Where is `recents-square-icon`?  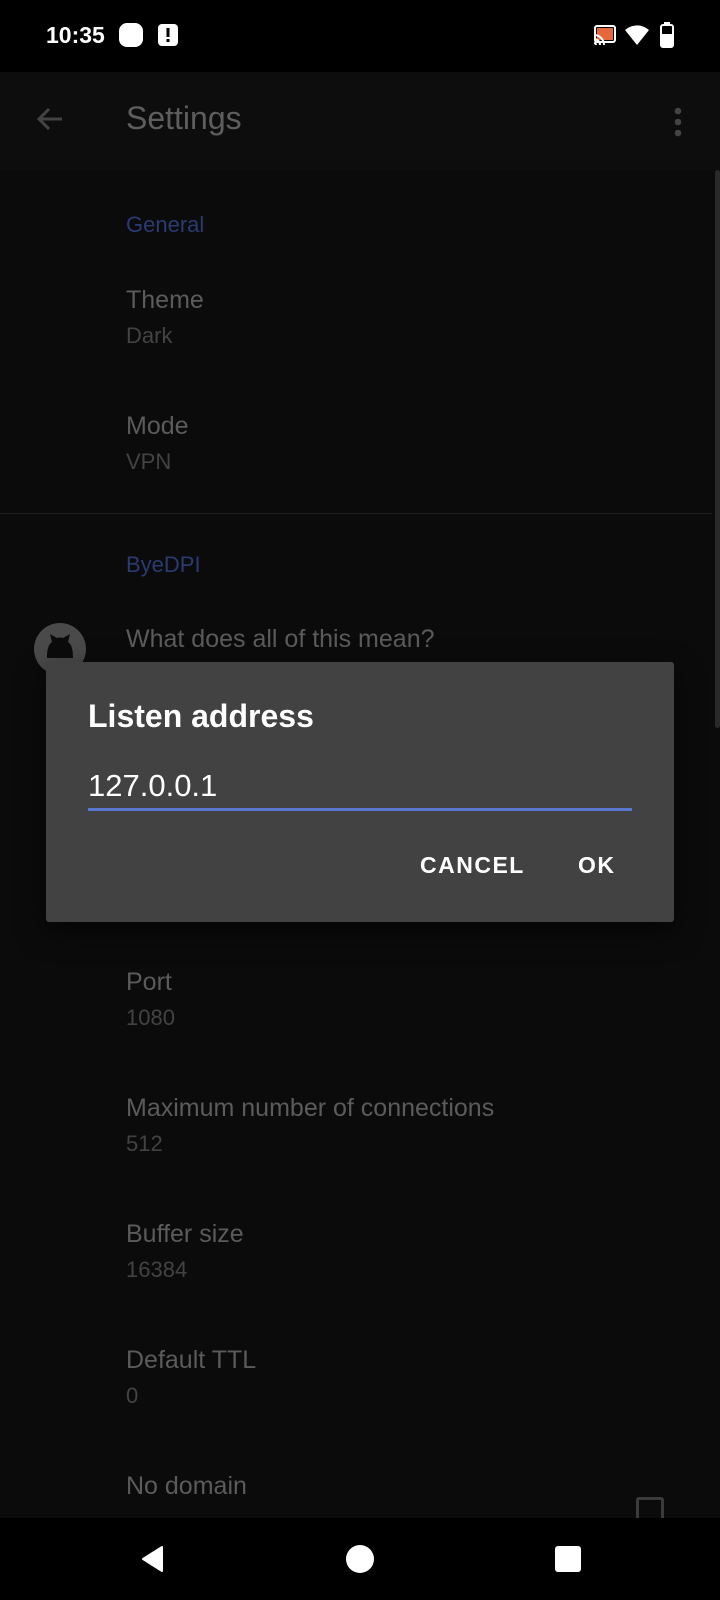 recents-square-icon is located at coordinates (568, 1559).